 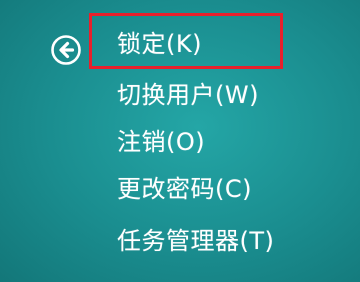 What do you see at coordinates (159, 44) in the screenshot?
I see `menu-item-lock: 锁定(K)` at bounding box center [159, 44].